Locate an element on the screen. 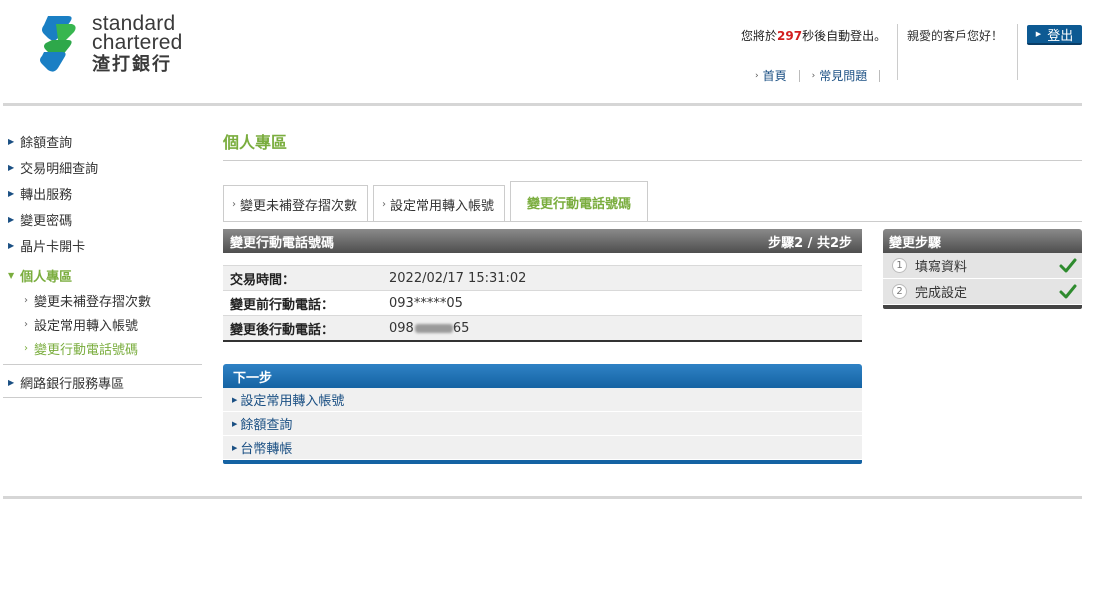 The height and width of the screenshot is (599, 1094). tab-label: 設定常用轉入帳號 is located at coordinates (442, 206).